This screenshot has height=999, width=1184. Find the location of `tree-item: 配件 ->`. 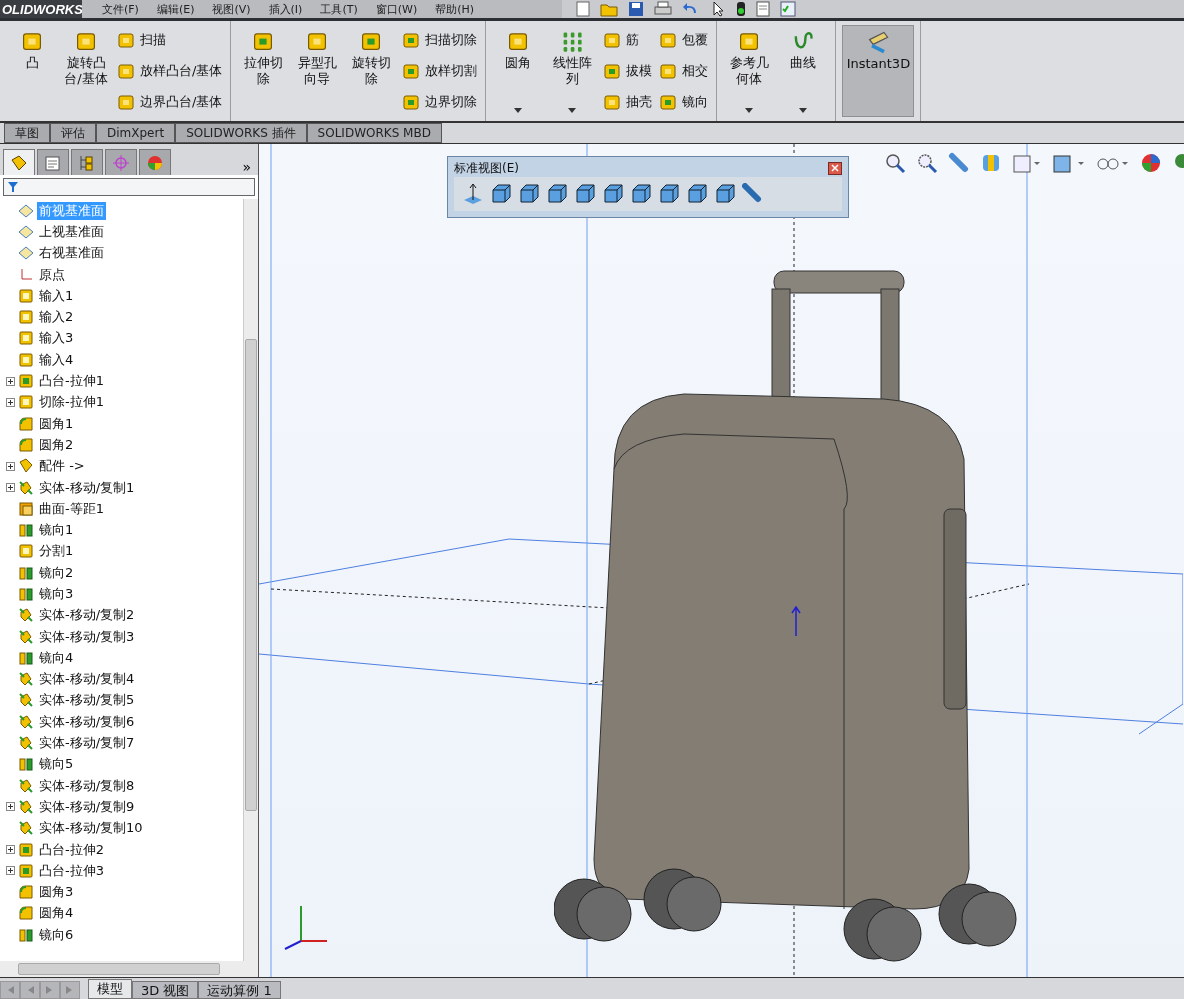

tree-item: 配件 -> is located at coordinates (62, 466).